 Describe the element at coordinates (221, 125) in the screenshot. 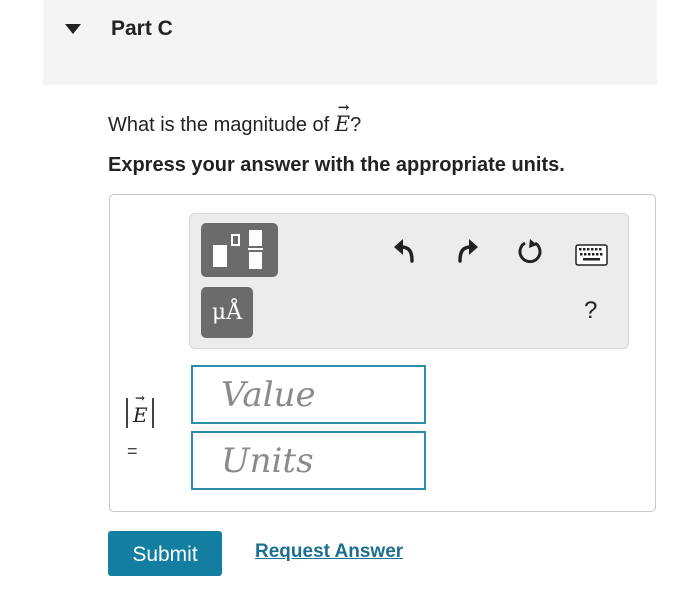

I see `question-prefix: What is the magnitude of` at that location.